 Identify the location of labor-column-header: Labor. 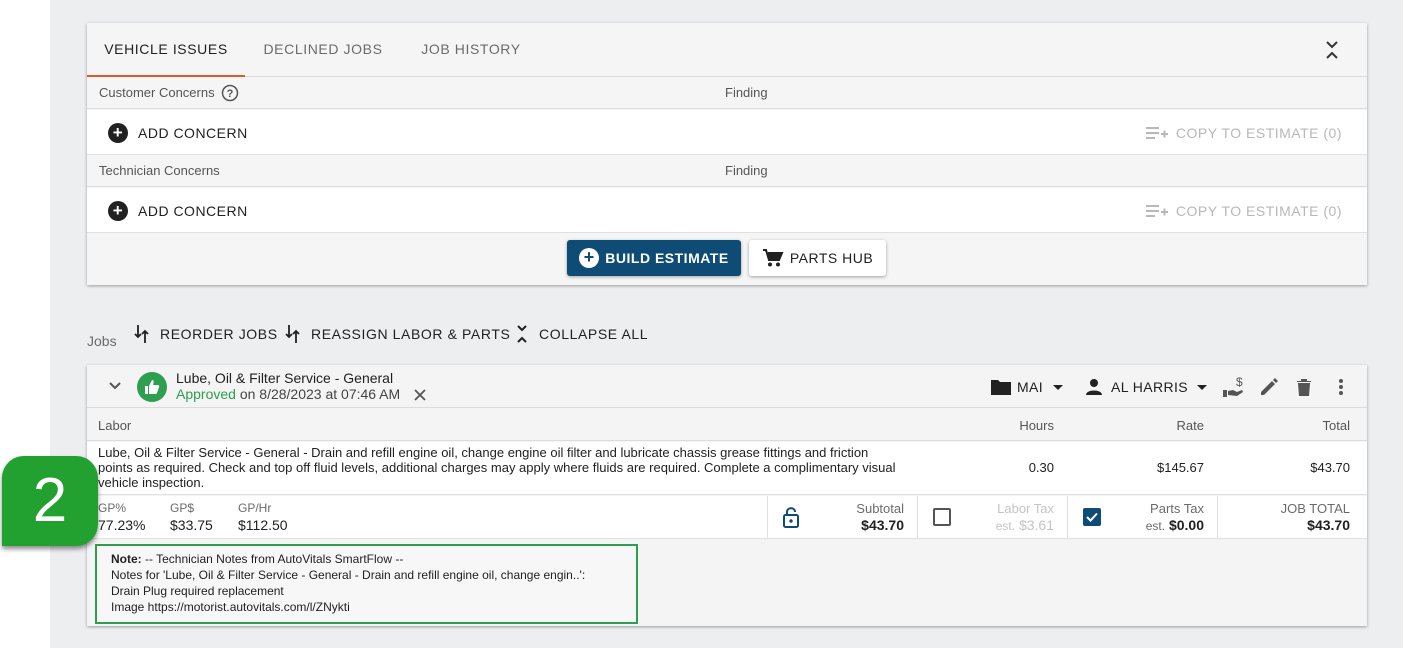
(115, 425).